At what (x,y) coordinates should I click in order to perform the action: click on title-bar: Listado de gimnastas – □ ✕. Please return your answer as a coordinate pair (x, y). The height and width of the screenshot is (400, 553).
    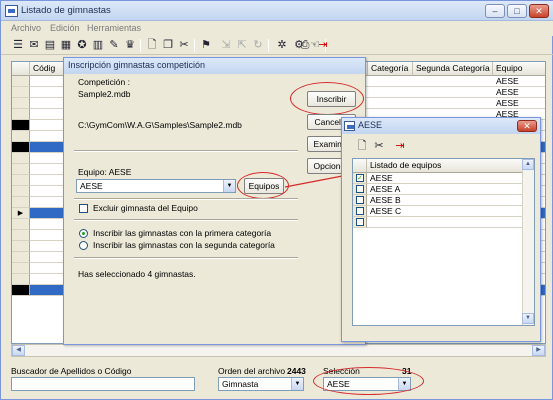
    Looking at the image, I should click on (277, 11).